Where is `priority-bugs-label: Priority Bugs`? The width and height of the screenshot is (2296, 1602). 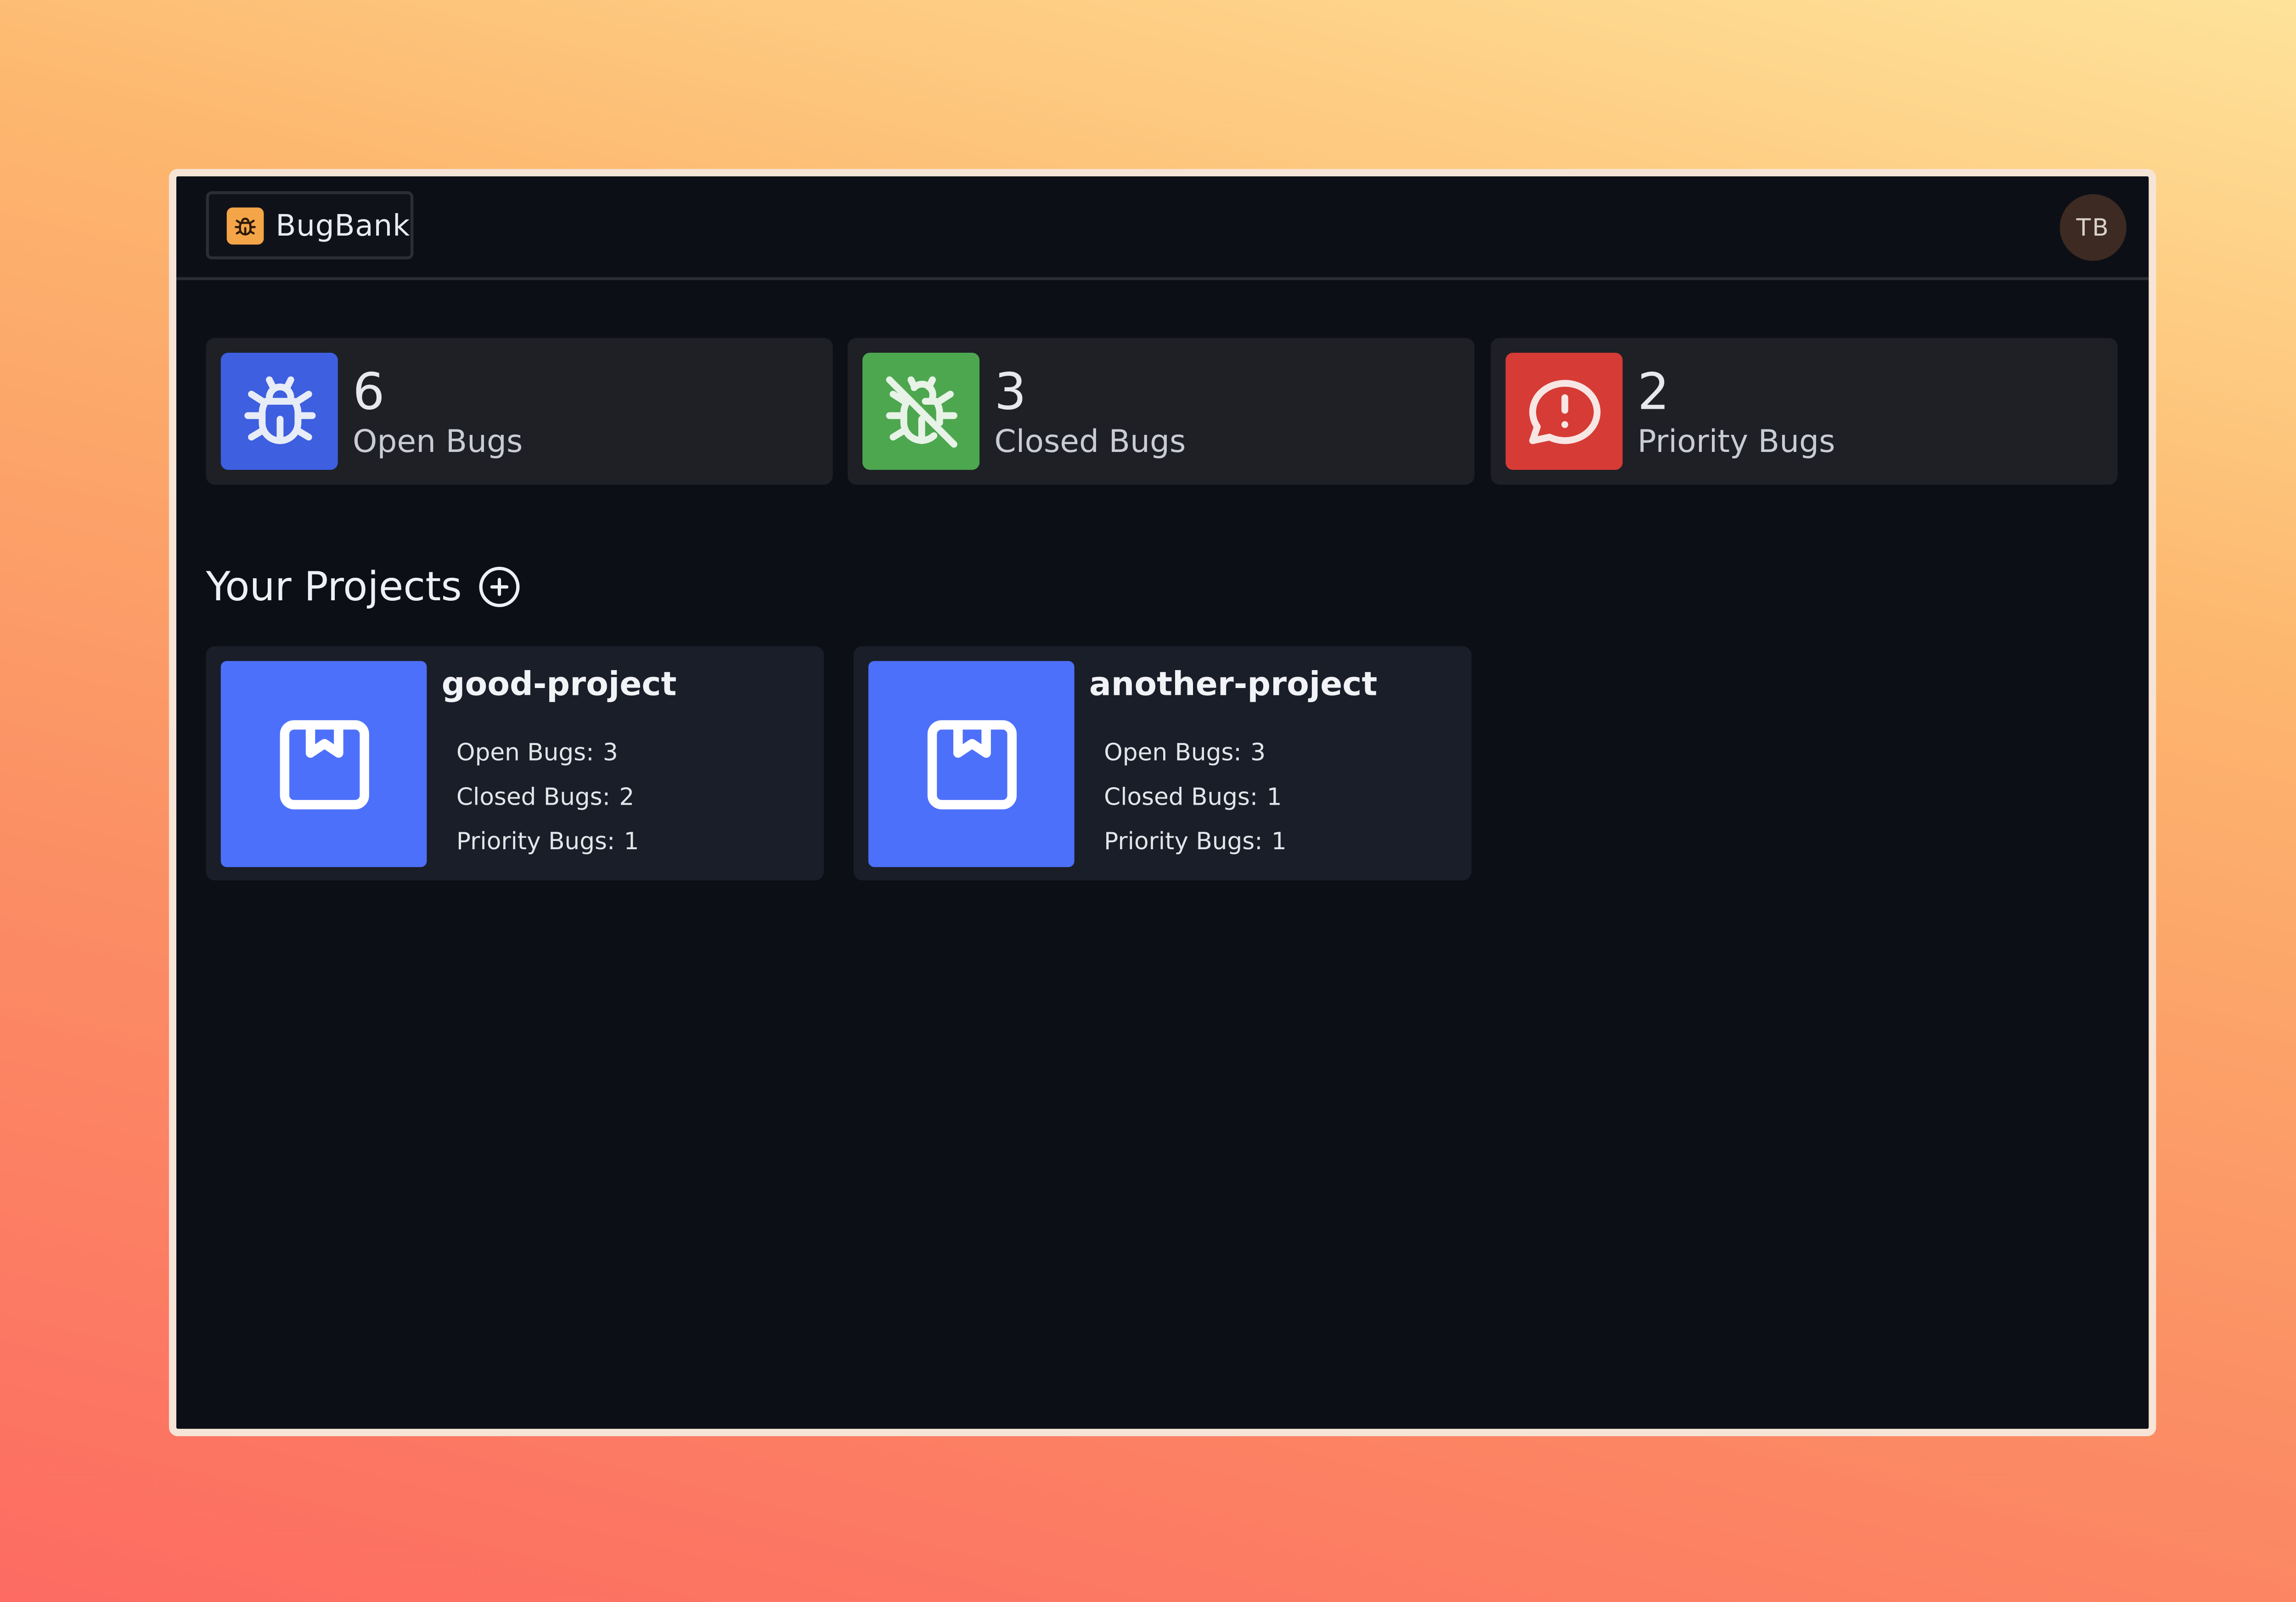 priority-bugs-label: Priority Bugs is located at coordinates (1736, 441).